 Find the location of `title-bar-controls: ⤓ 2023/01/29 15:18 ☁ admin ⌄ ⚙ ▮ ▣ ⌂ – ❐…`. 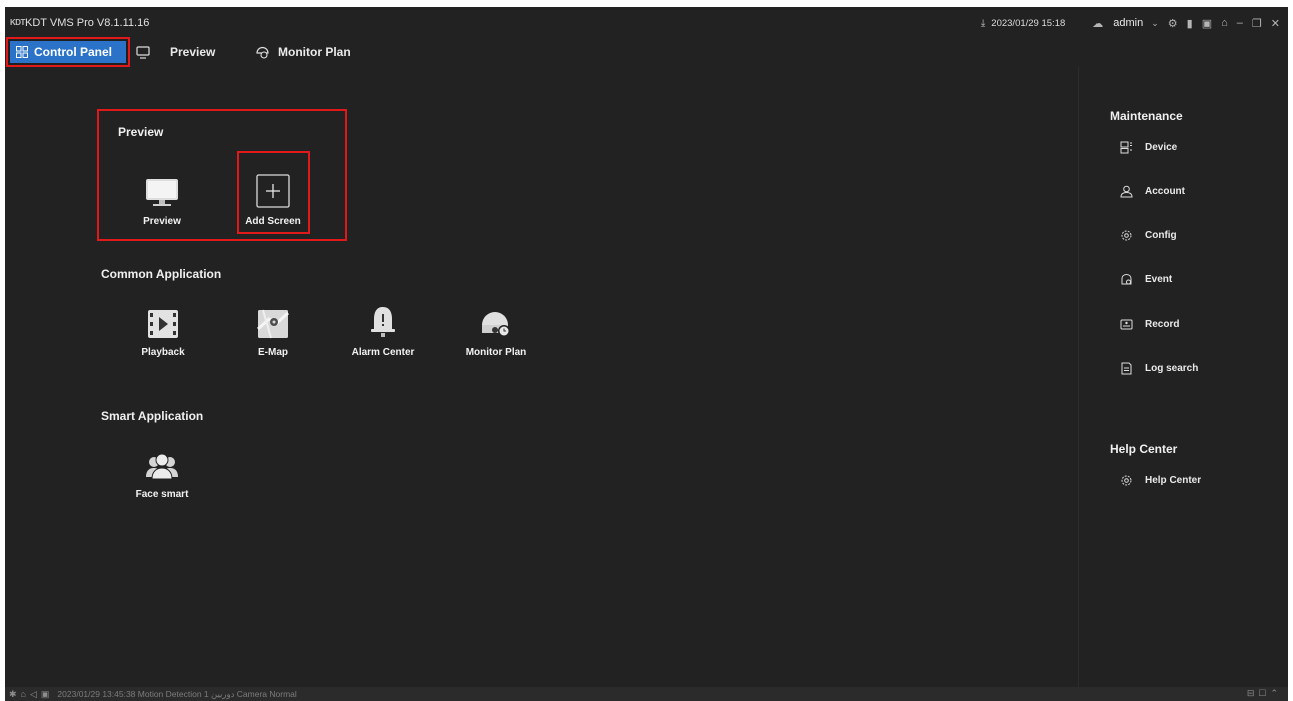

title-bar-controls: ⤓ 2023/01/29 15:18 ☁ admin ⌄ ⚙ ▮ ▣ ⌂ – ❐… is located at coordinates (1130, 23).